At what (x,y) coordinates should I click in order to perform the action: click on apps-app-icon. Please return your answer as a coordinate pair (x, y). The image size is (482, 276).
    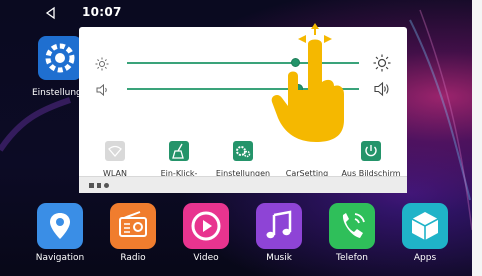
    Looking at the image, I should click on (425, 226).